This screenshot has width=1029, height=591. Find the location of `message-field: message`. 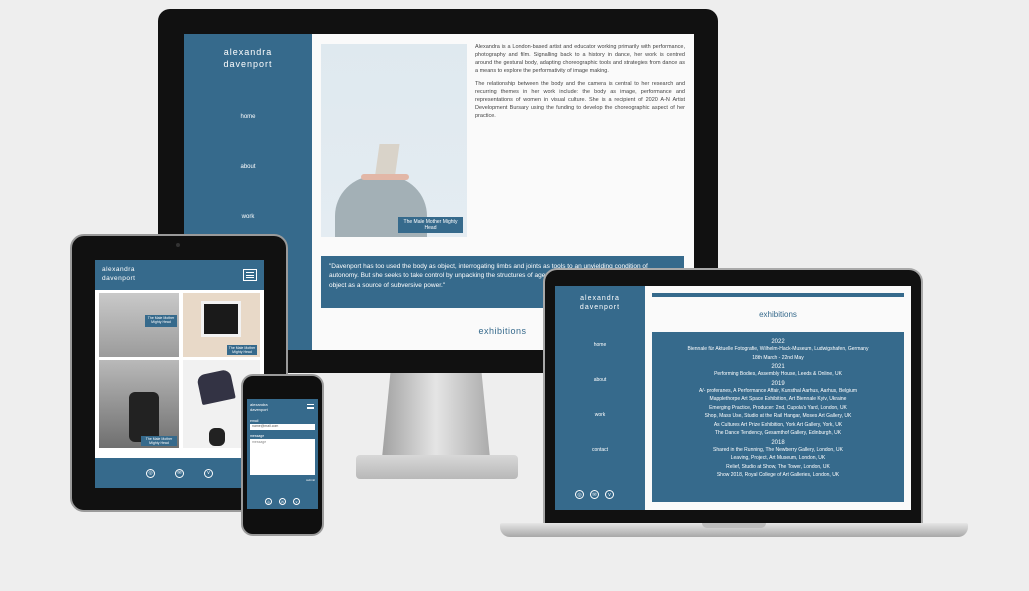

message-field: message is located at coordinates (282, 457).